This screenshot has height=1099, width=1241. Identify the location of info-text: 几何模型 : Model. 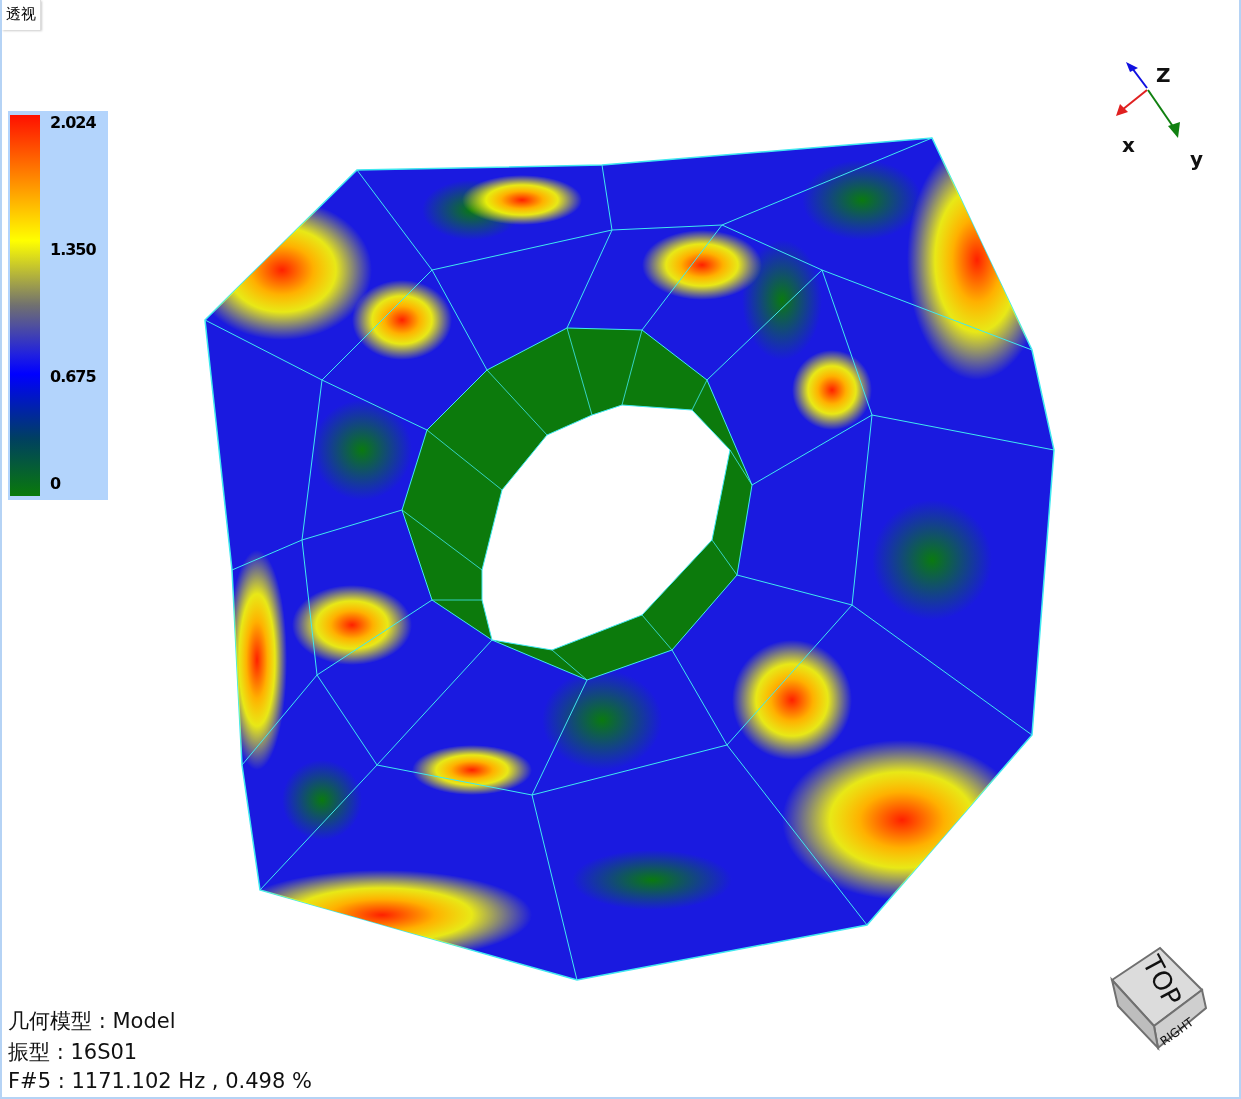
(92, 1021).